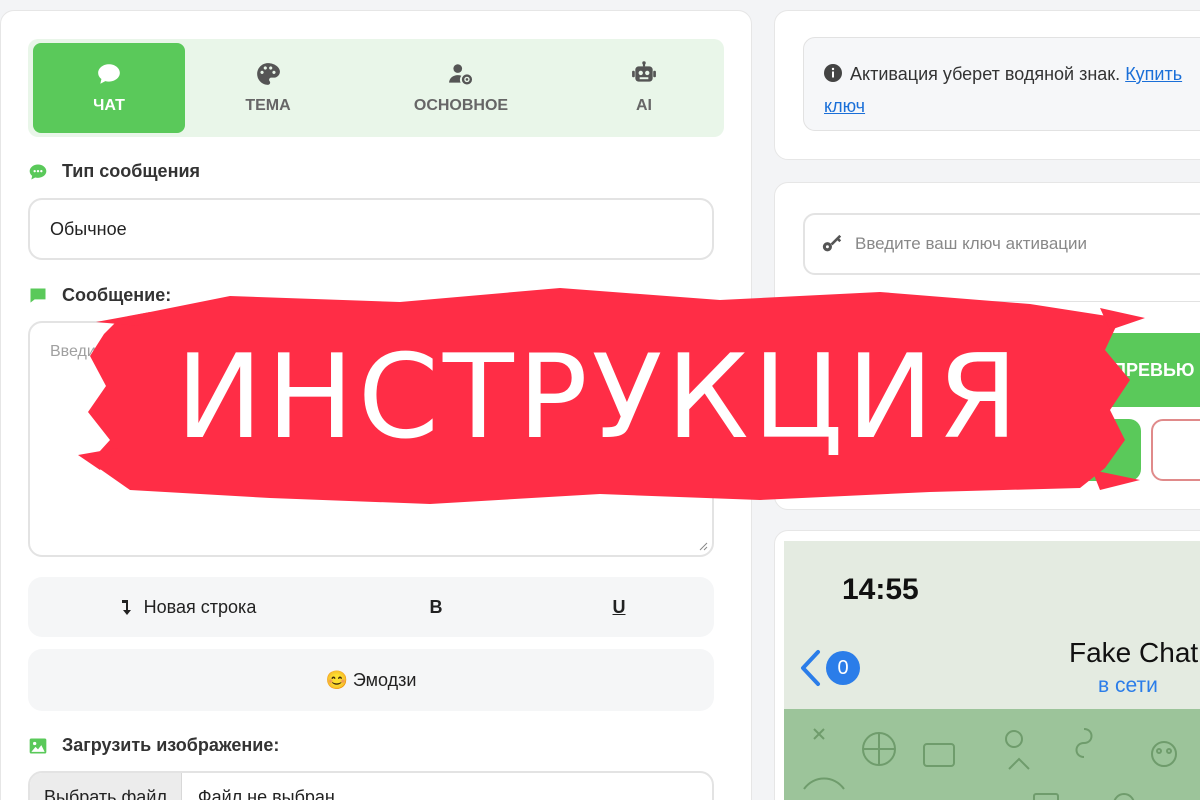 The height and width of the screenshot is (800, 1200). What do you see at coordinates (1154, 369) in the screenshot?
I see `preview-label: ПРЕВЬЮ` at bounding box center [1154, 369].